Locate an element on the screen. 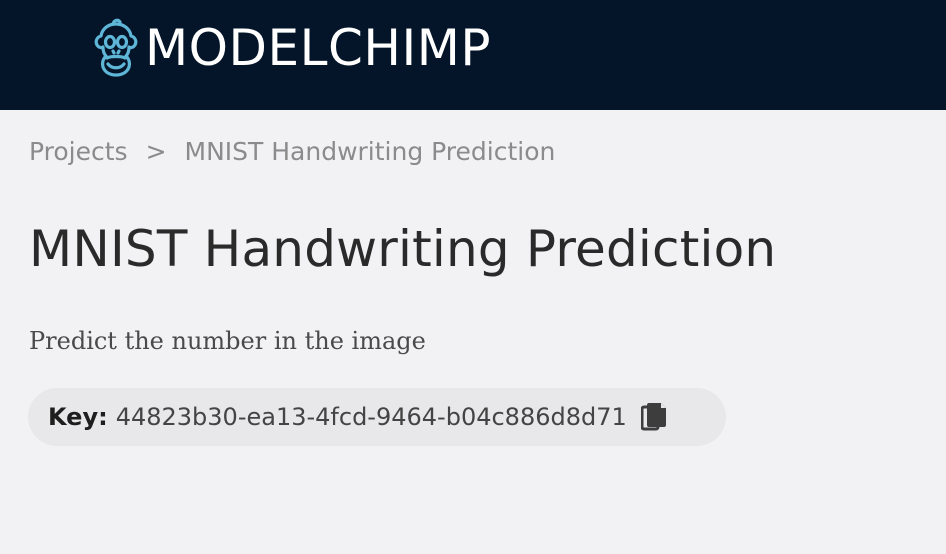 The width and height of the screenshot is (946, 554). breadcrumb: Projects > MNIST Handwriting Prediction is located at coordinates (292, 151).